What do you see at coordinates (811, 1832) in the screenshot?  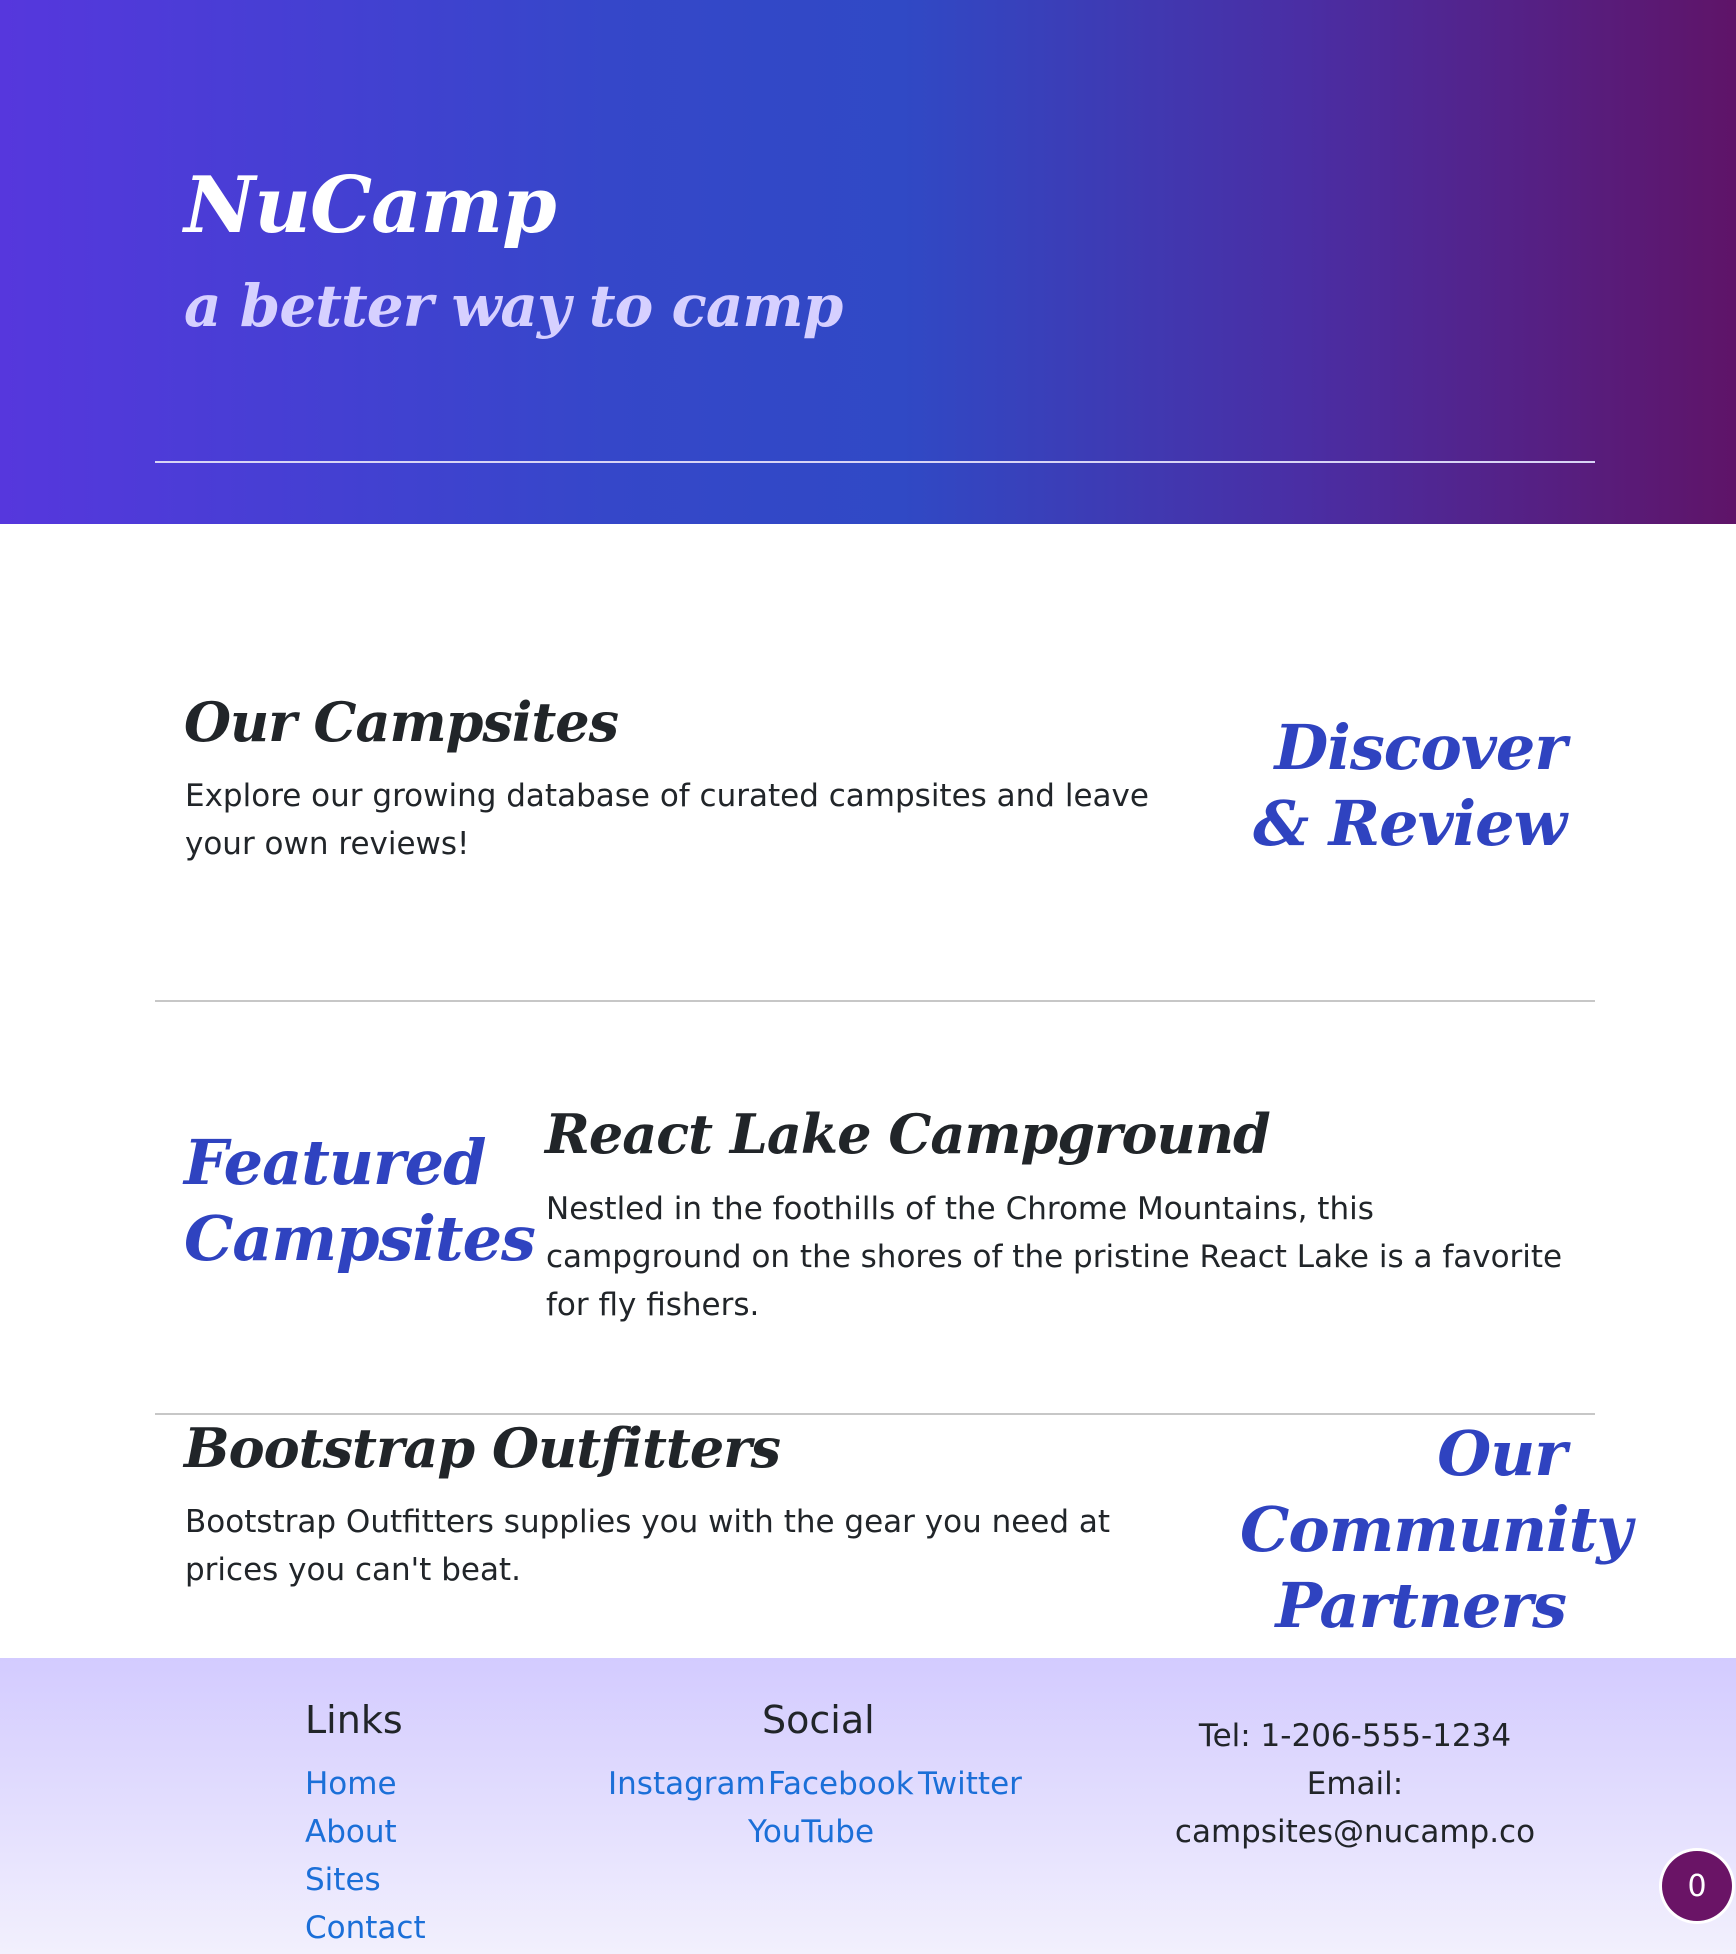 I see `footer-link-youtube: YouTube` at bounding box center [811, 1832].